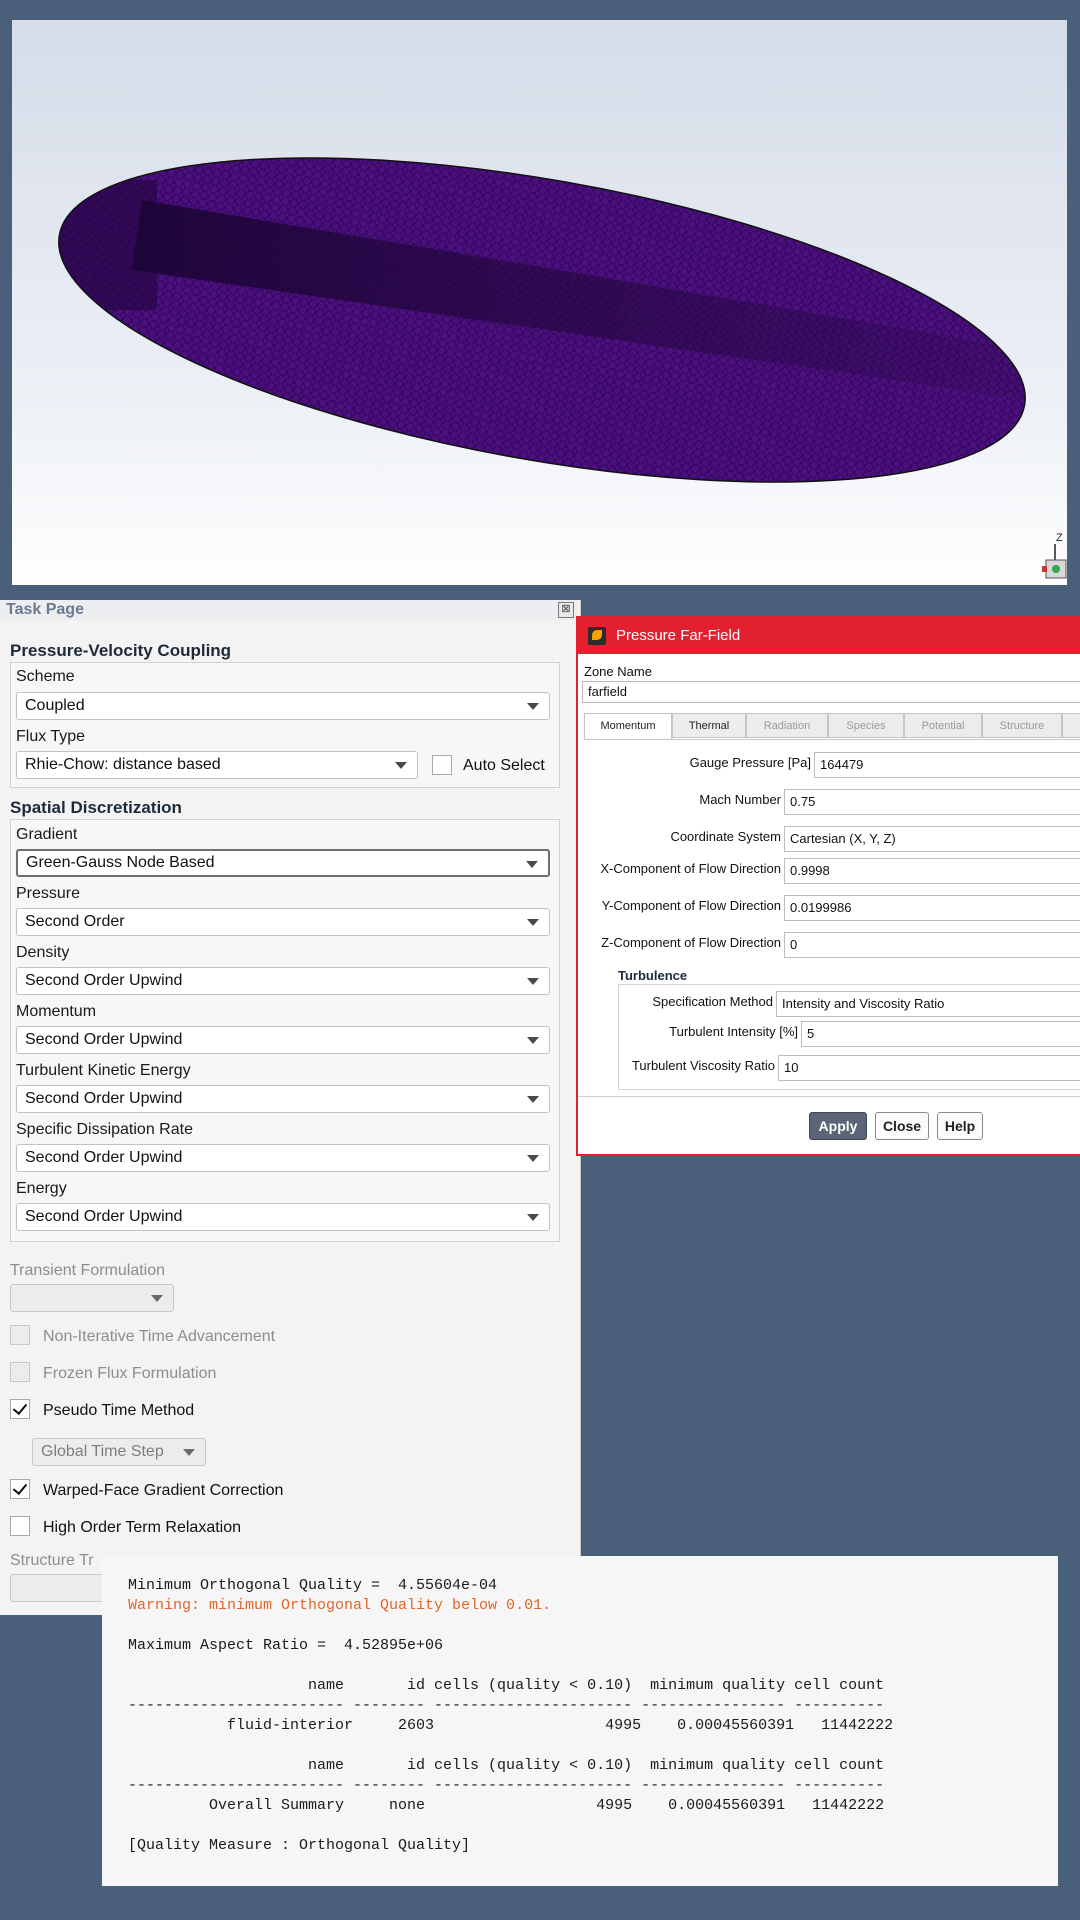  Describe the element at coordinates (41, 1188) in the screenshot. I see `energy-label: Energy` at that location.